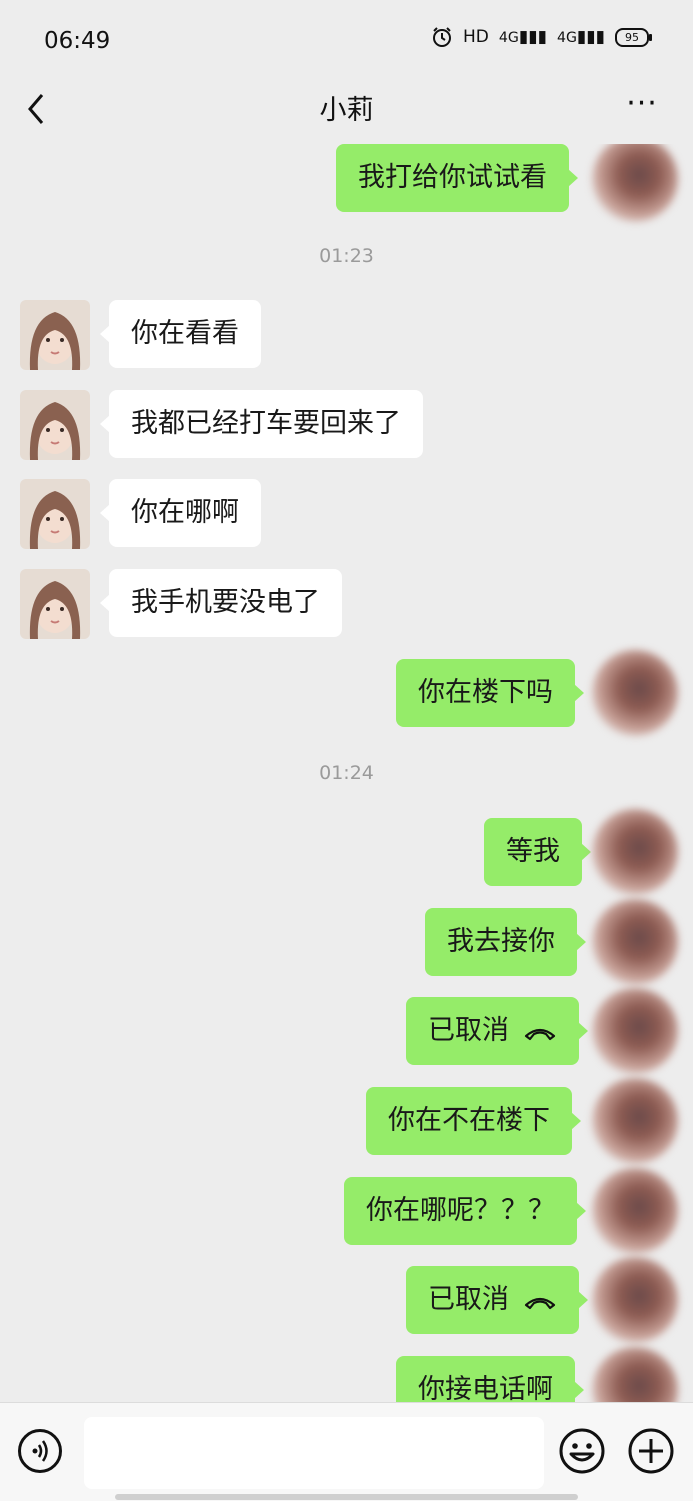  I want to click on chat-header: 小莉 ···, so click(346, 112).